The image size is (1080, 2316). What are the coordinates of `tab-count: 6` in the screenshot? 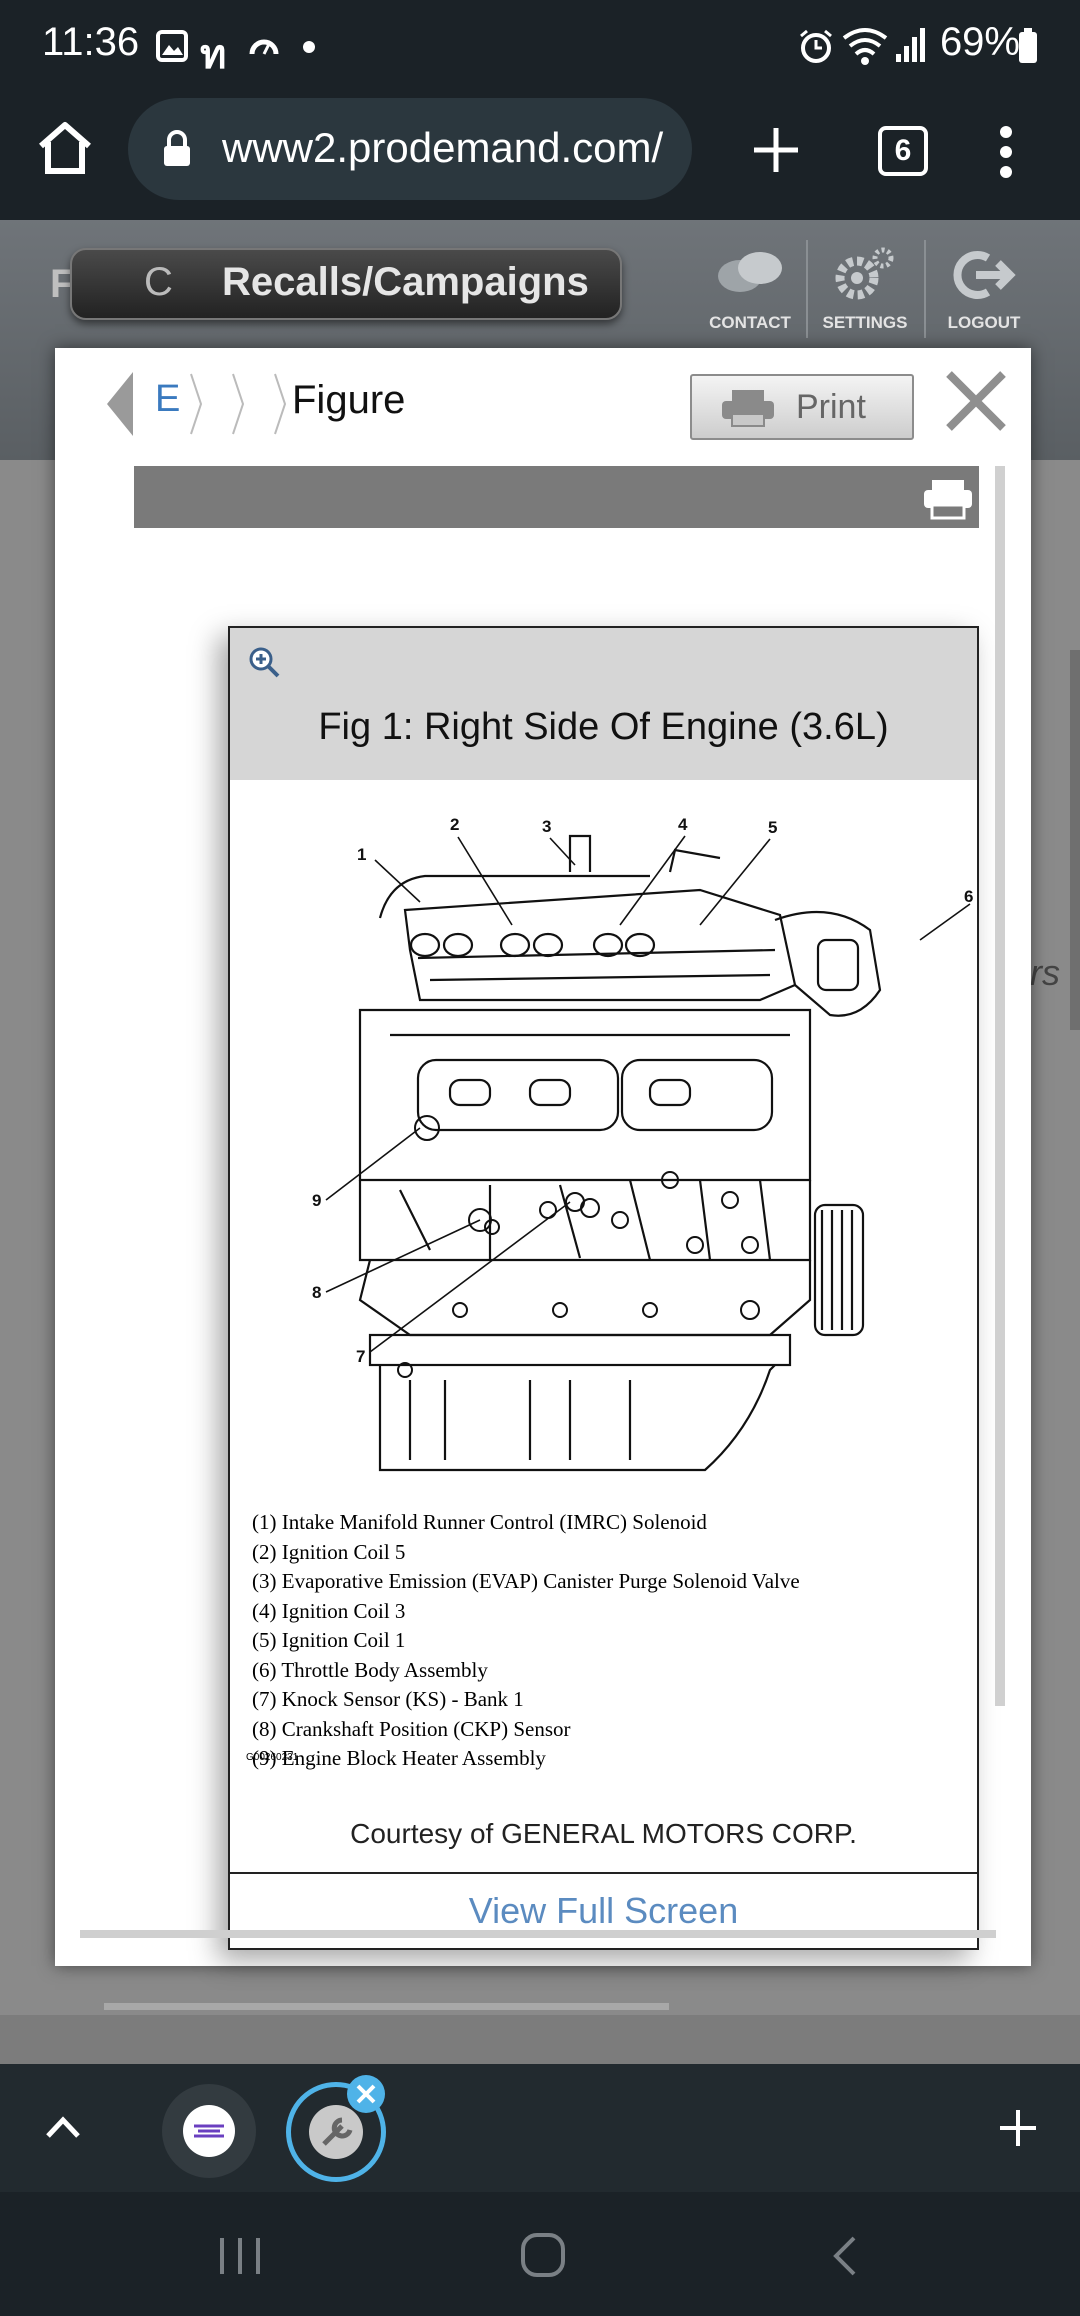 It's located at (903, 150).